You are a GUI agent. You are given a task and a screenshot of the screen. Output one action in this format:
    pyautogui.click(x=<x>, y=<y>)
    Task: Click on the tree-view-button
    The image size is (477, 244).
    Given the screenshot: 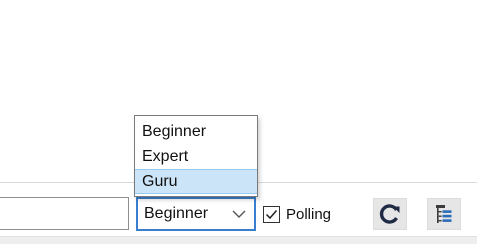 What is the action you would take?
    pyautogui.click(x=444, y=214)
    